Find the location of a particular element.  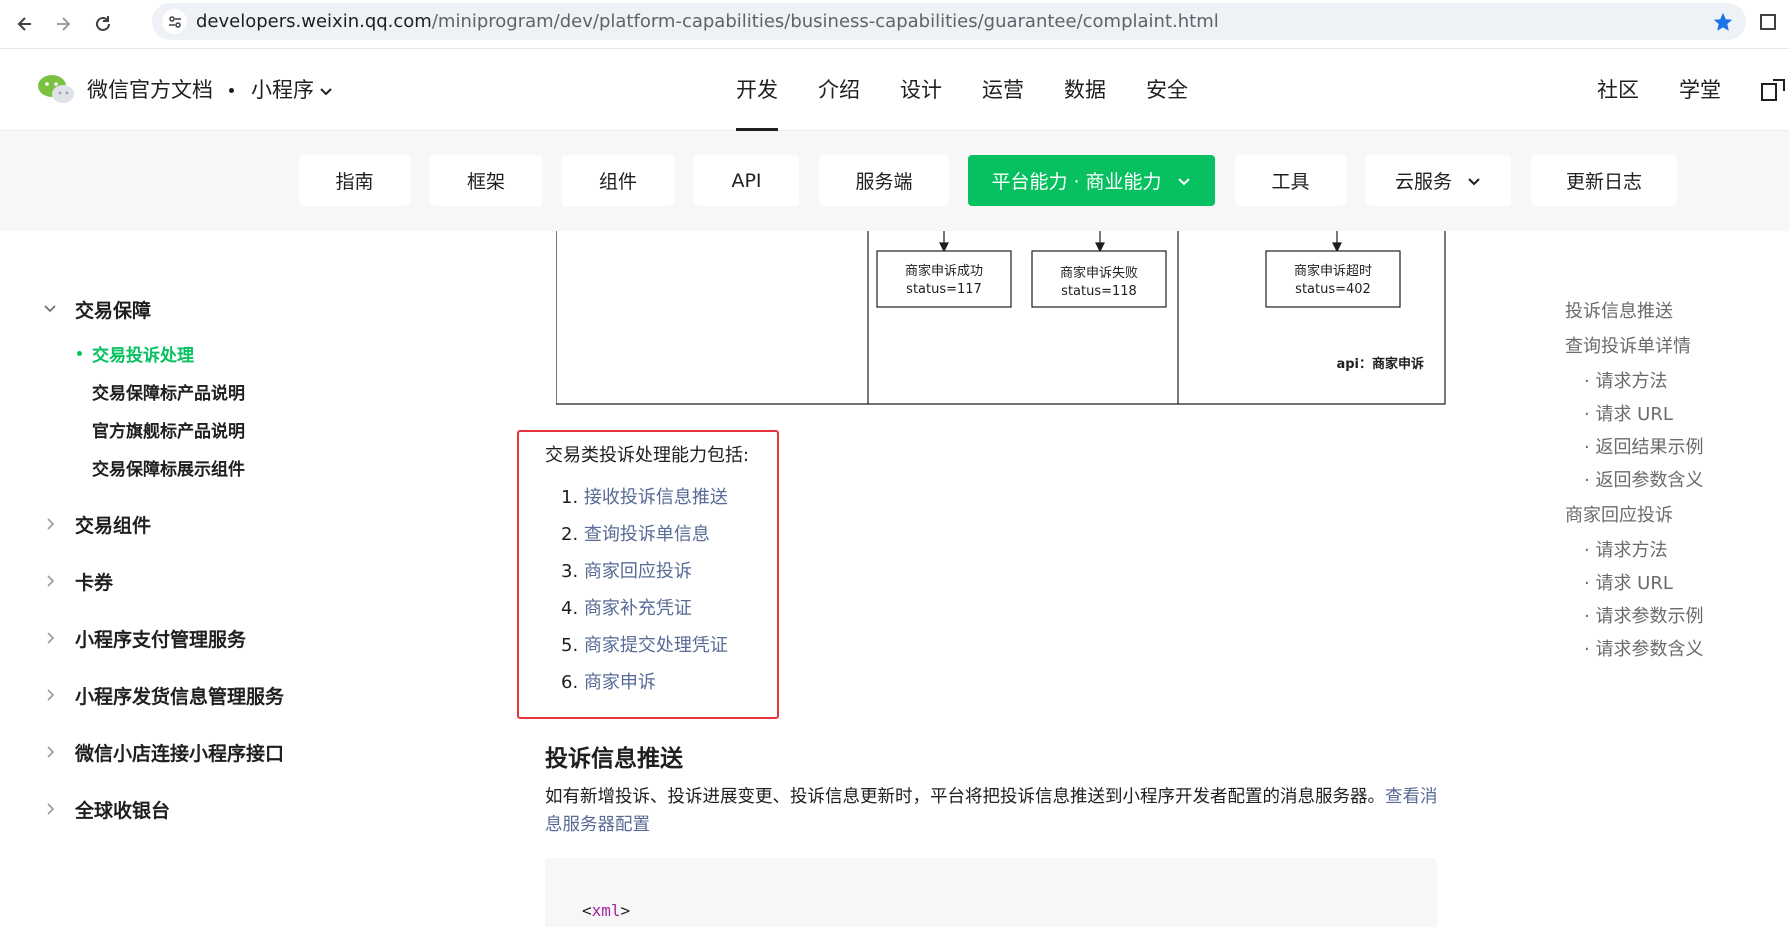

site-settings-icon is located at coordinates (174, 21).